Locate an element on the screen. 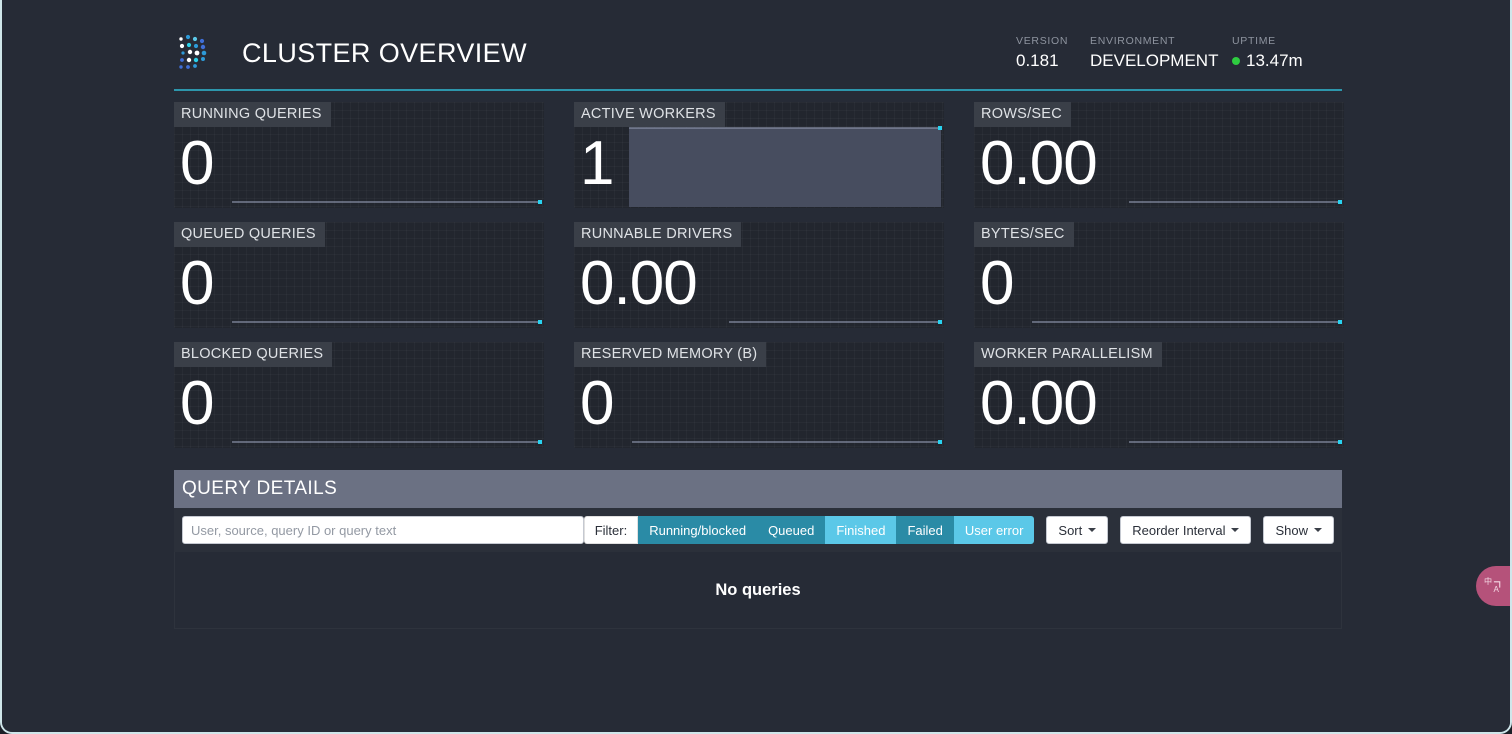 This screenshot has width=1512, height=734. metric-value-active-workers: 1 is located at coordinates (597, 163).